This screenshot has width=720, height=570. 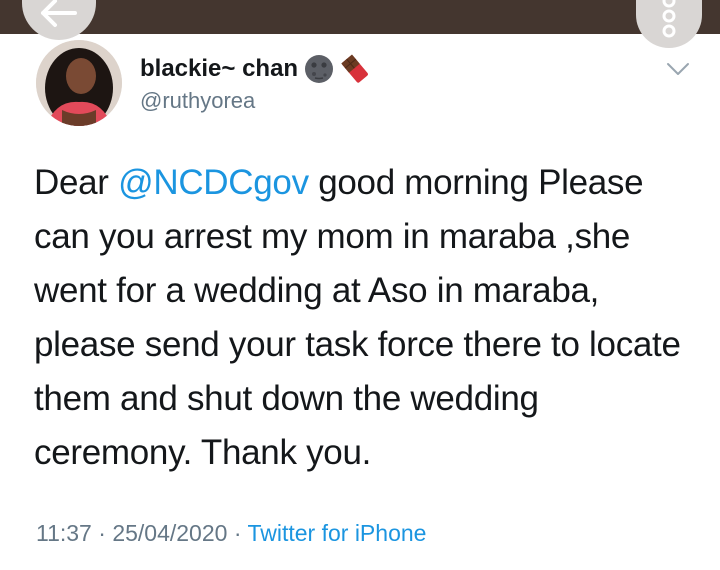 I want to click on more-options-button, so click(x=669, y=24).